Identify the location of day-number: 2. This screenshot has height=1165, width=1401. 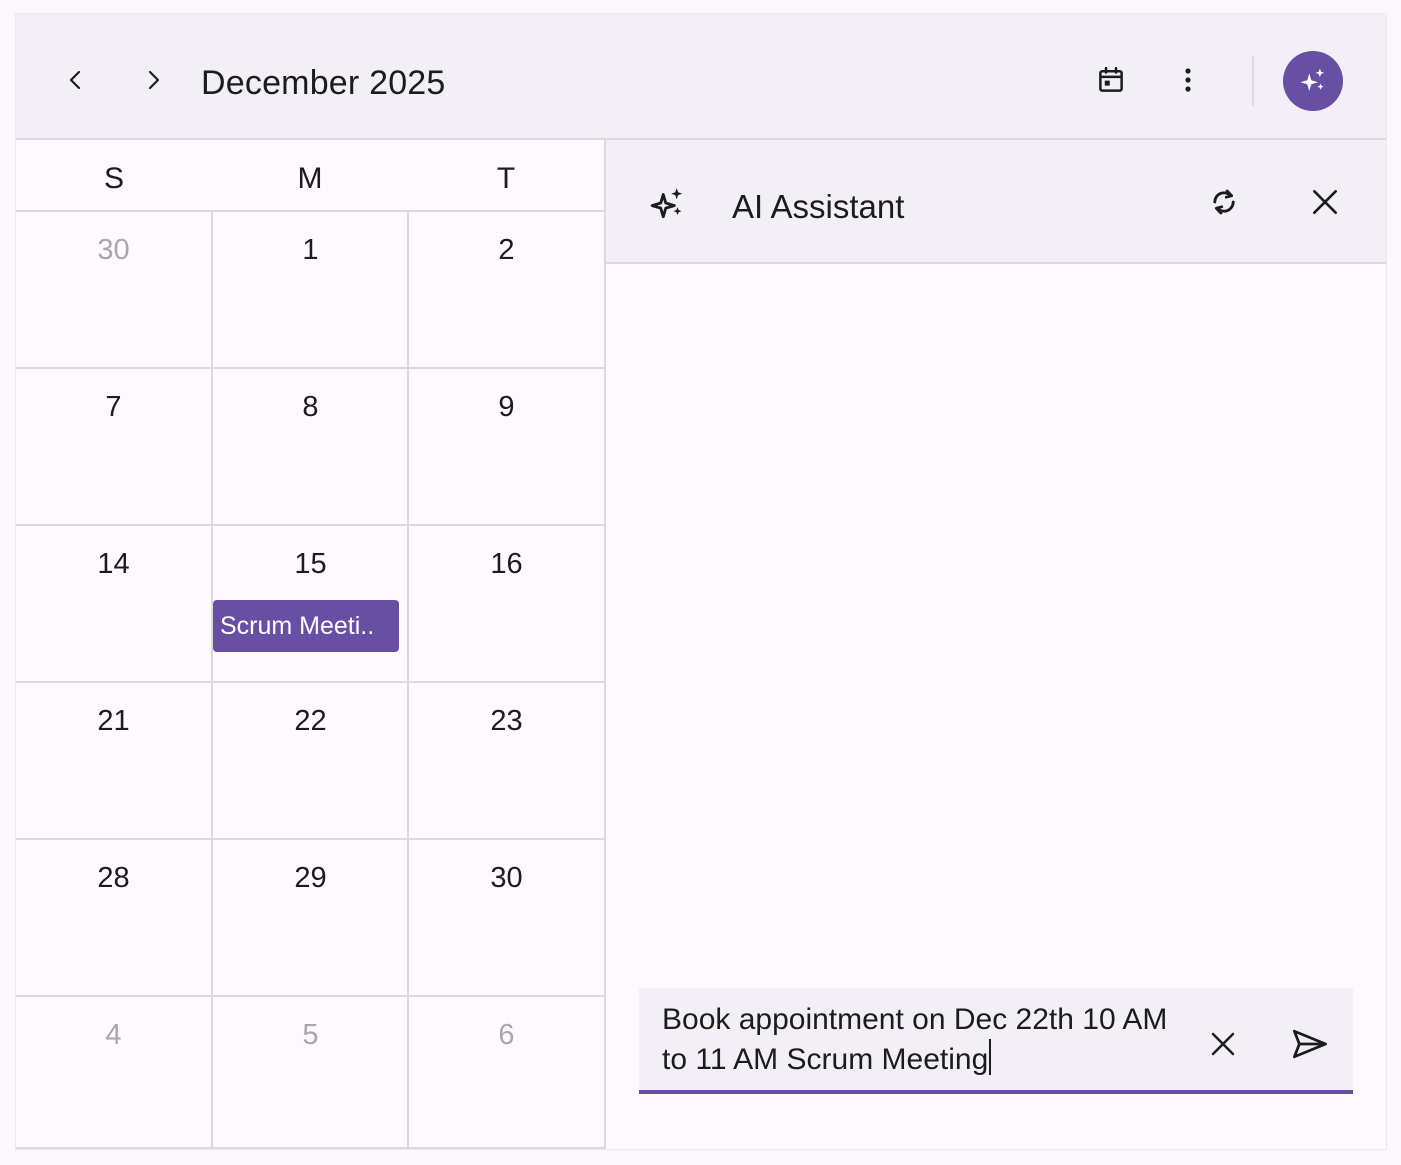
(506, 250).